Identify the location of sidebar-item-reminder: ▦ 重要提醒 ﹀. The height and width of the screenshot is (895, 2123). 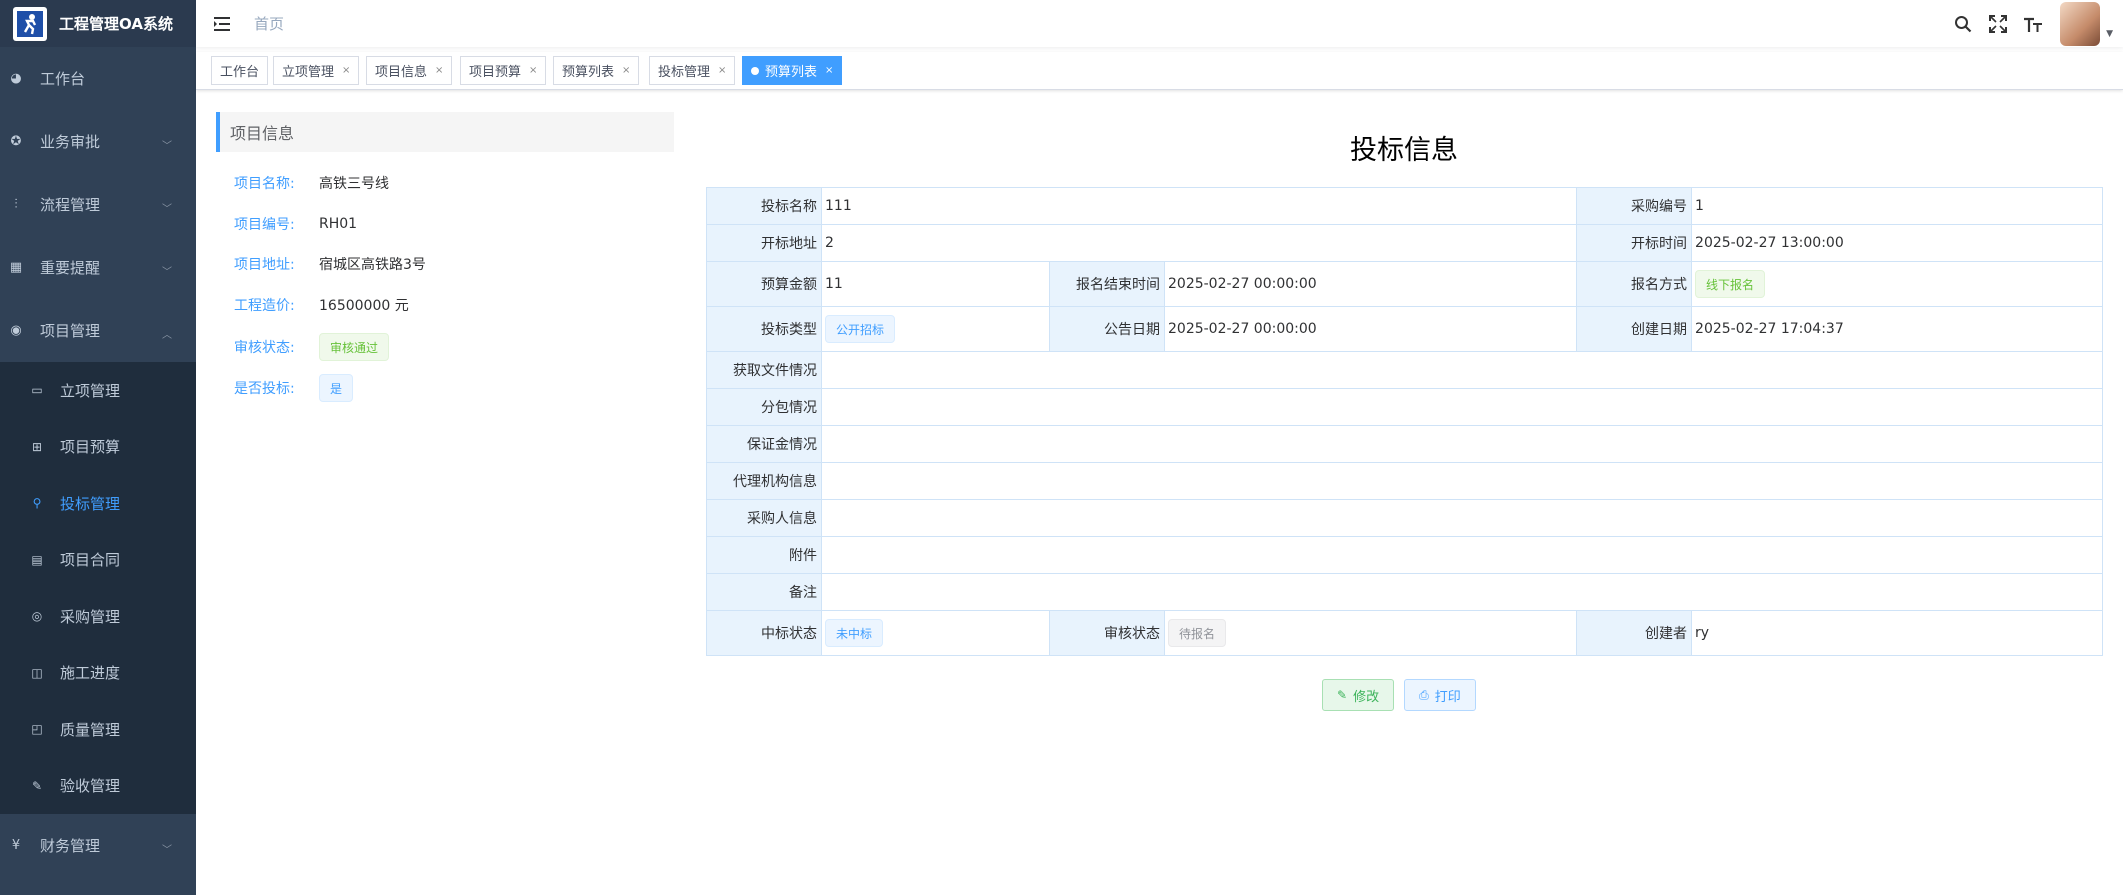
(98, 267).